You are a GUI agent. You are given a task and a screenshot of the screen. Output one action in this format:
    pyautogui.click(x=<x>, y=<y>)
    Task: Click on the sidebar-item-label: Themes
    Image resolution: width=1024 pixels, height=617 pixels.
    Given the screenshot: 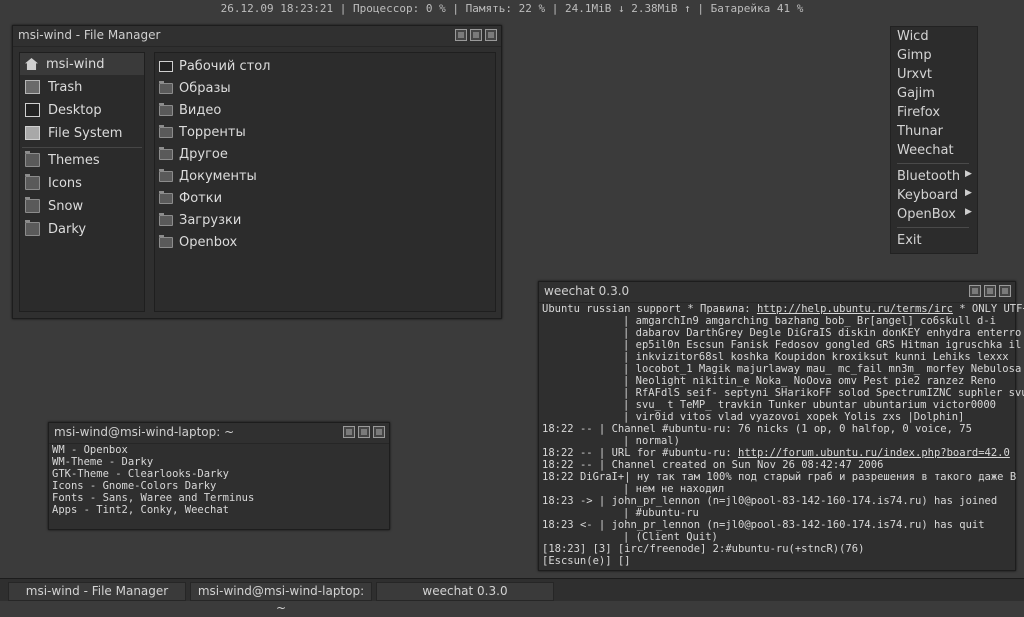 What is the action you would take?
    pyautogui.click(x=74, y=160)
    